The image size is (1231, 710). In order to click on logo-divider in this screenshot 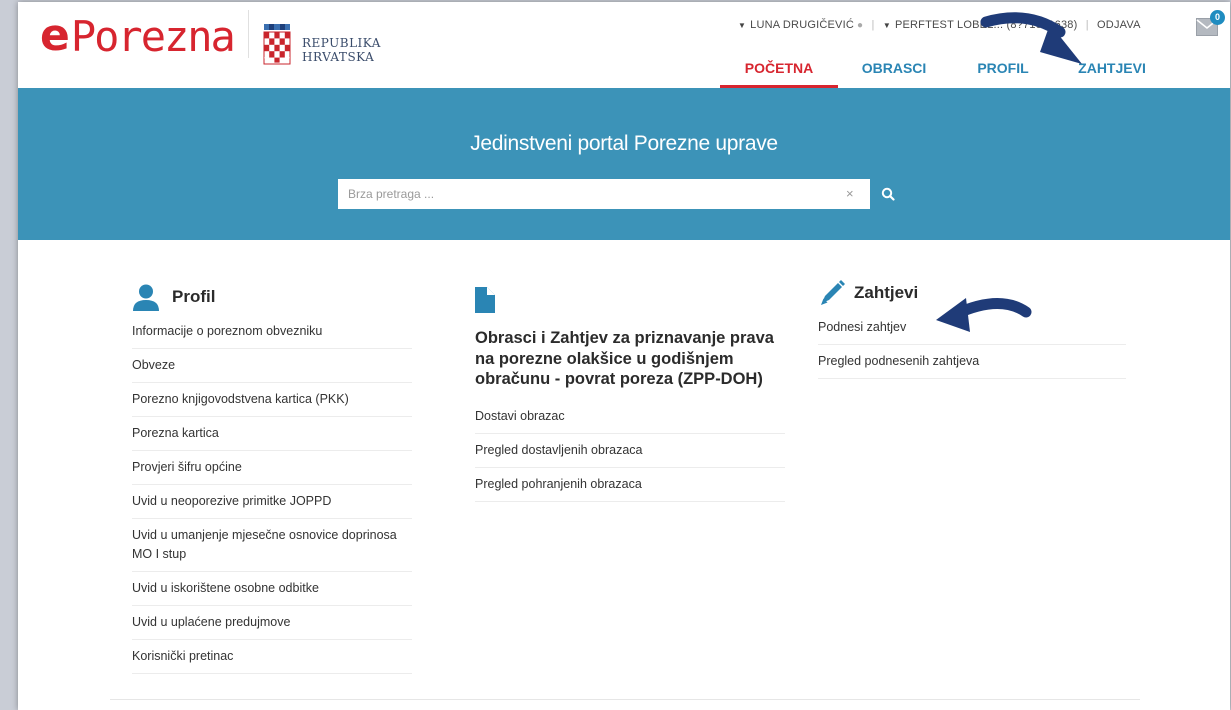, I will do `click(248, 34)`.